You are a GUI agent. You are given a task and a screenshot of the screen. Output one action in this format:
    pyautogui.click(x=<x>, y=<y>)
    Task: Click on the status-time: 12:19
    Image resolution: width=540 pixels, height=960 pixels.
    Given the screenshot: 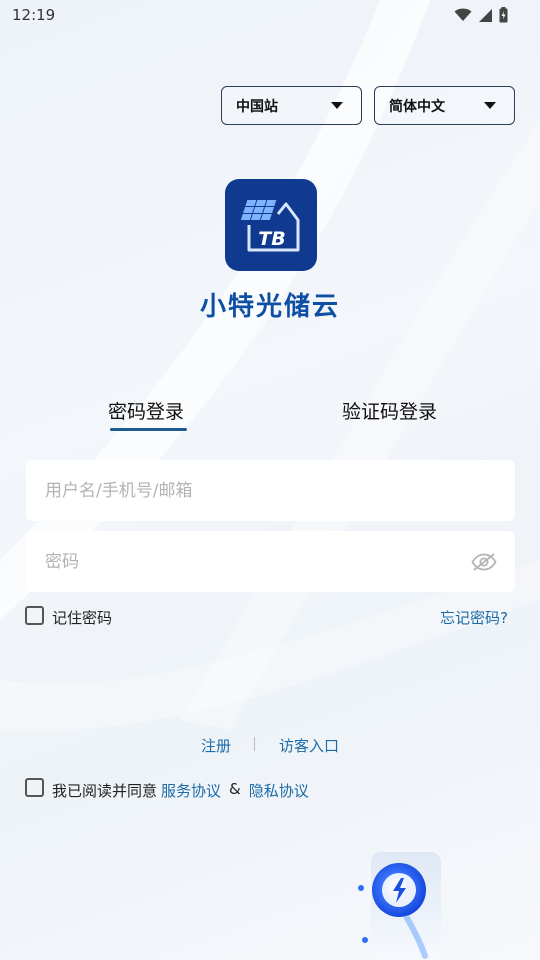 What is the action you would take?
    pyautogui.click(x=34, y=15)
    